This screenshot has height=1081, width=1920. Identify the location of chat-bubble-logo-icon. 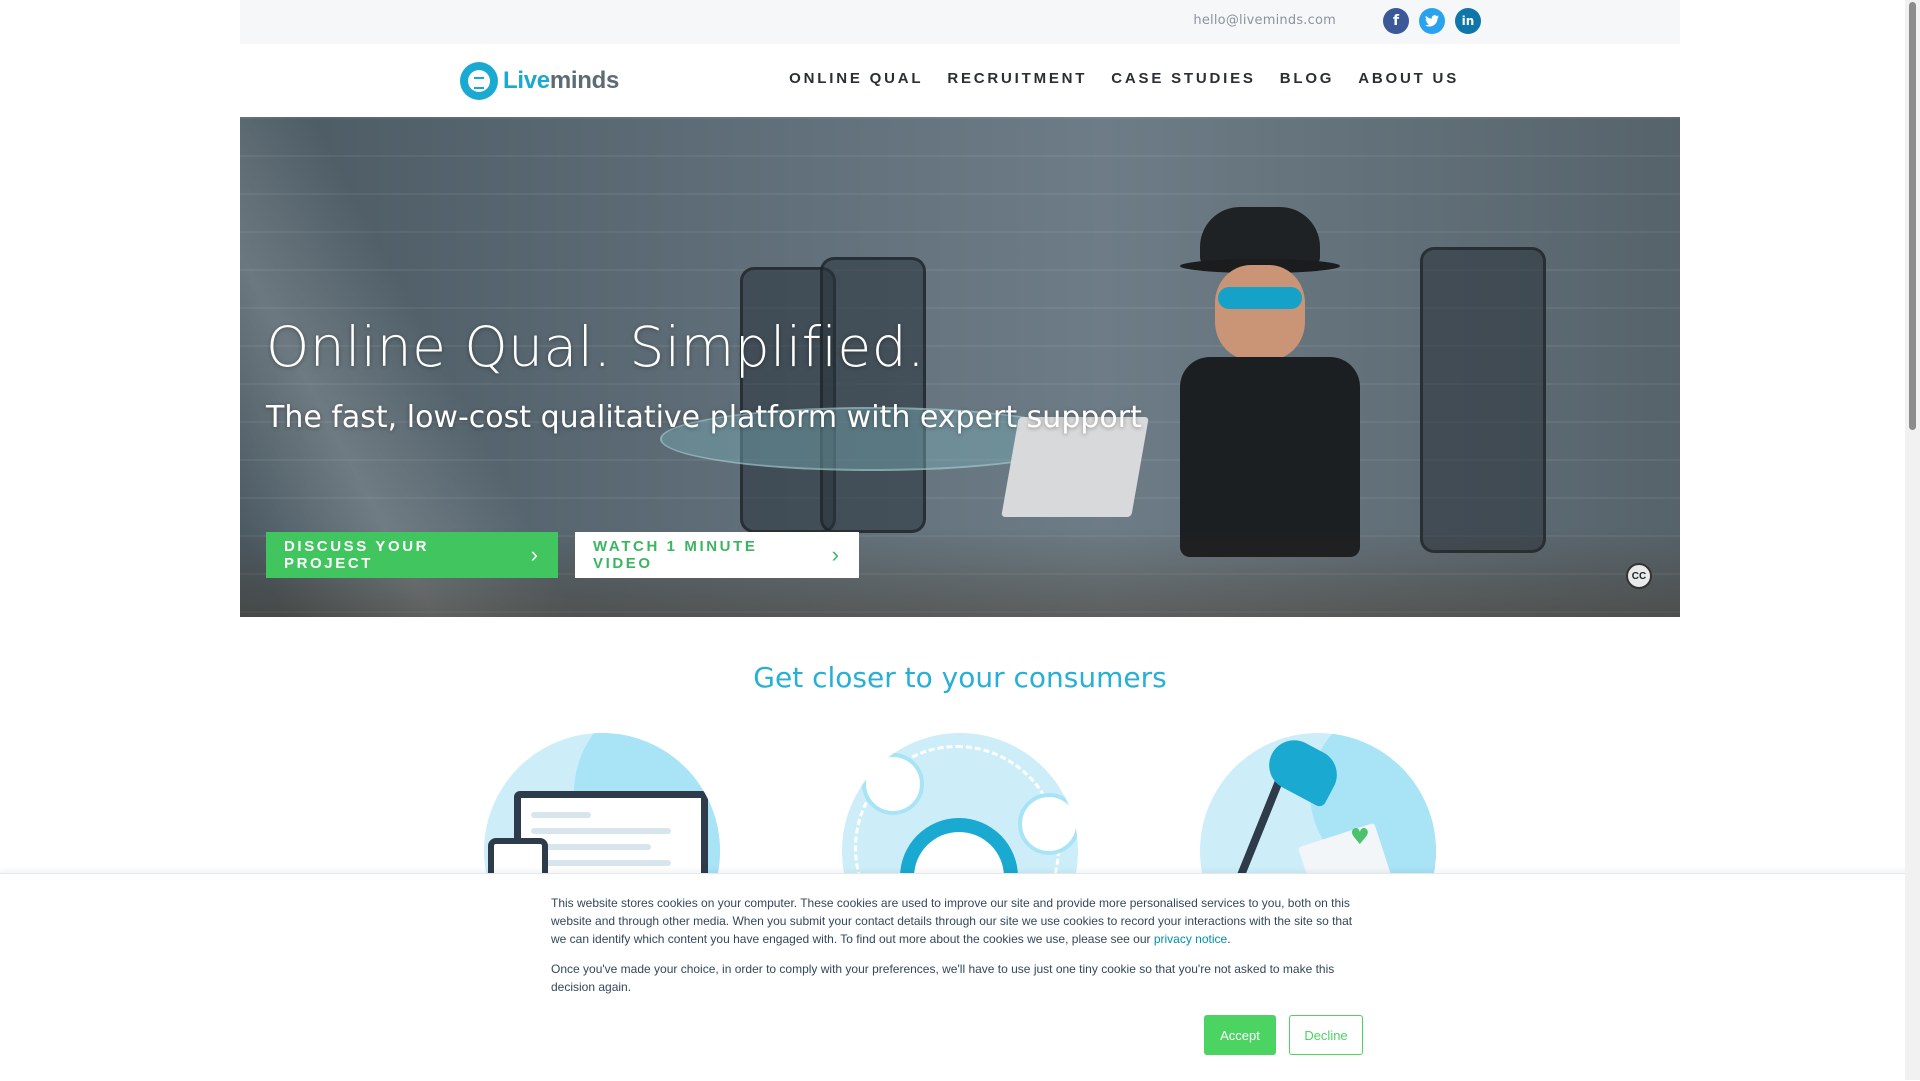
(479, 81).